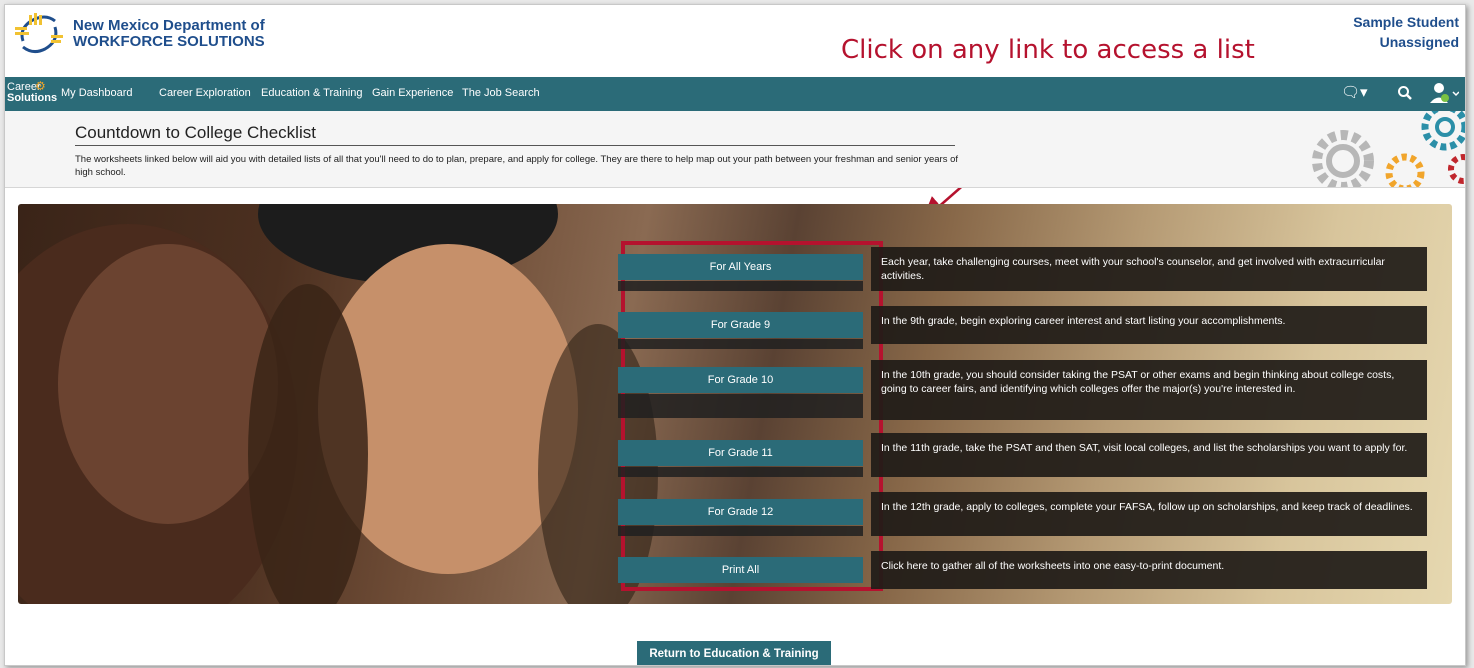 The image size is (1474, 668). Describe the element at coordinates (740, 267) in the screenshot. I see `for-all-years-button: For All Years` at that location.